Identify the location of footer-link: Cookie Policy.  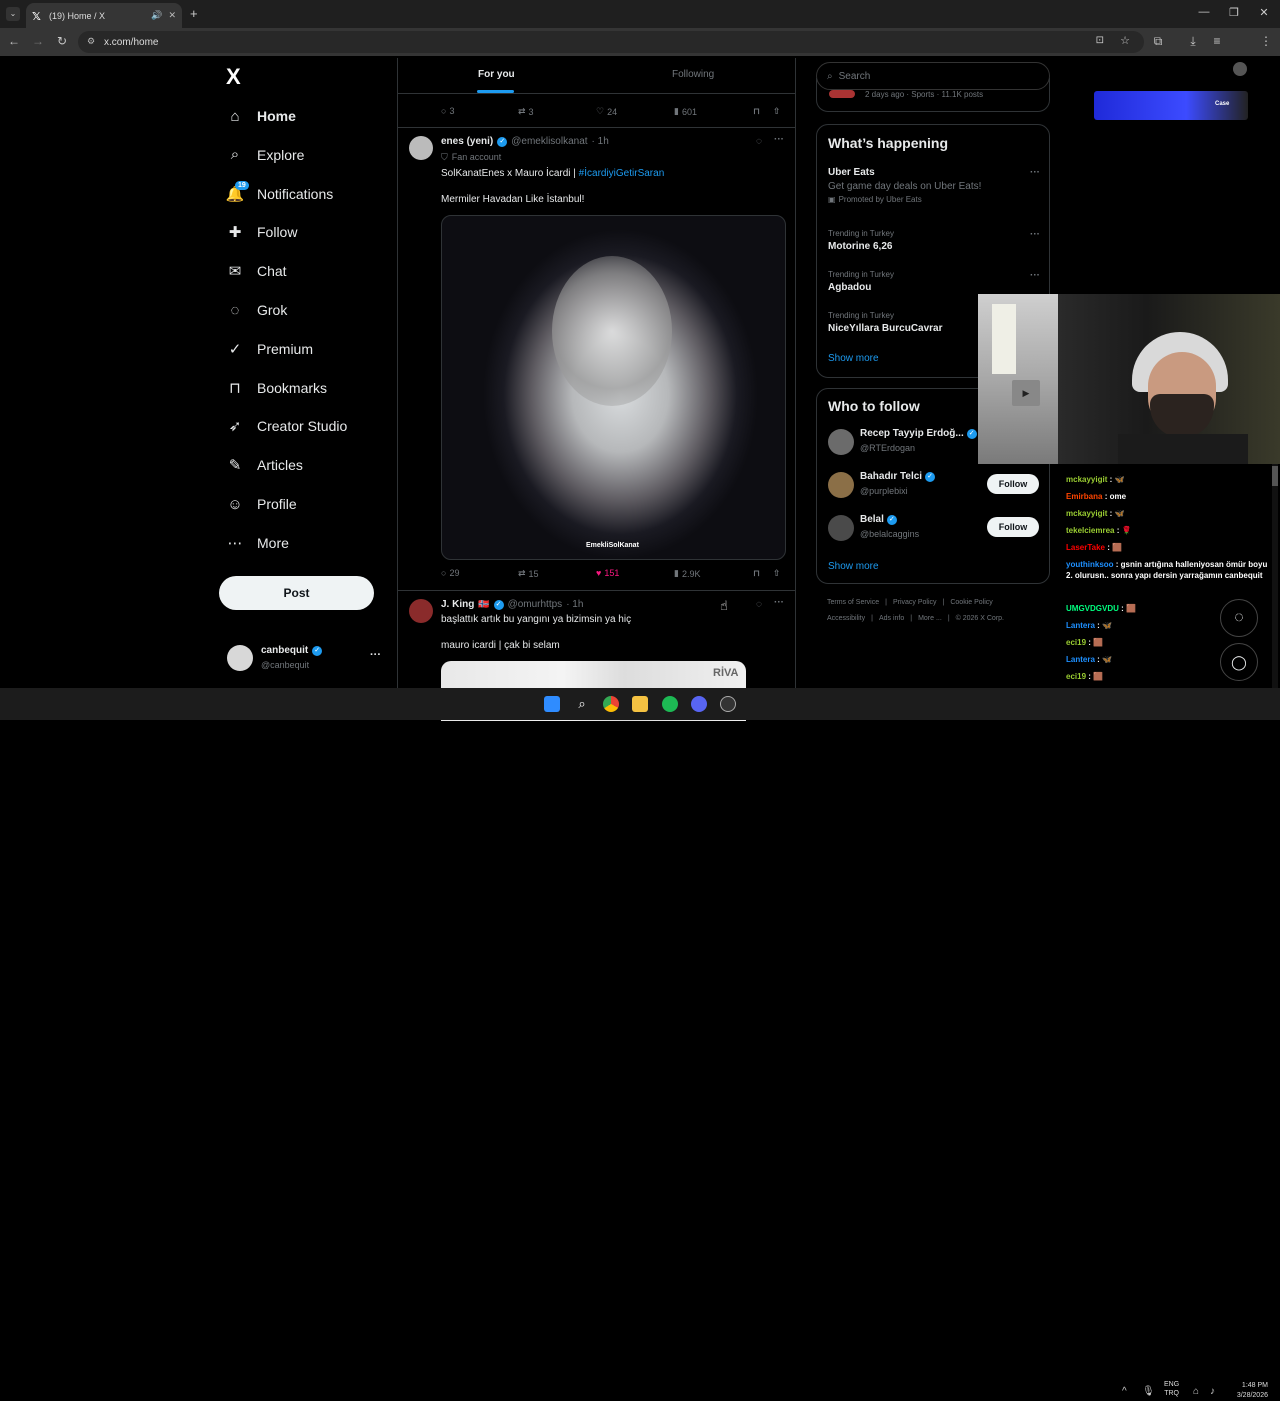
(971, 602).